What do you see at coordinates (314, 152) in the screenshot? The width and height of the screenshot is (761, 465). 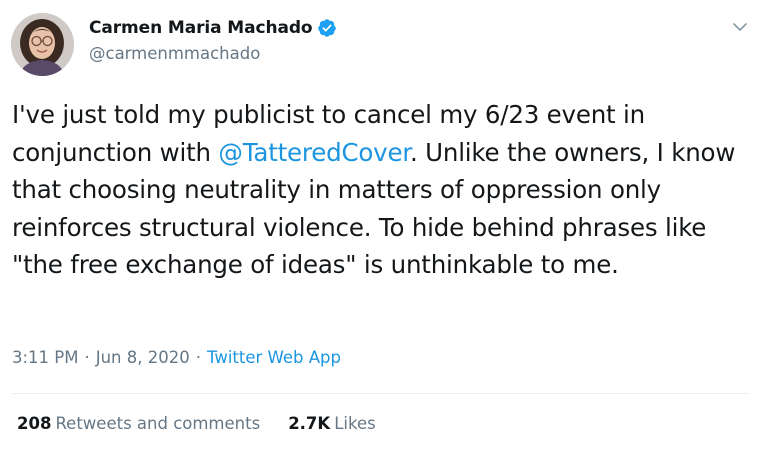 I see `mention-link: @TatteredCover` at bounding box center [314, 152].